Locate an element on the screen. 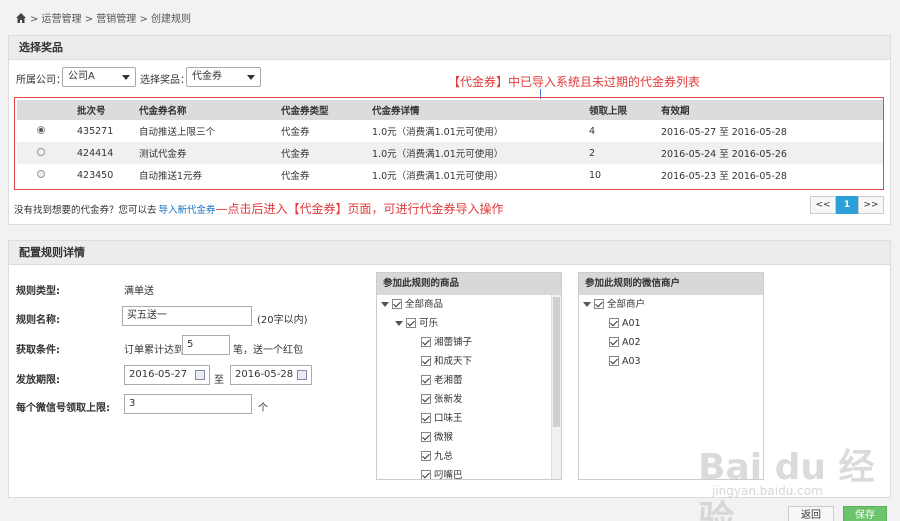 The width and height of the screenshot is (900, 521). tree-node-all-goods: 全部商品 is located at coordinates (412, 306).